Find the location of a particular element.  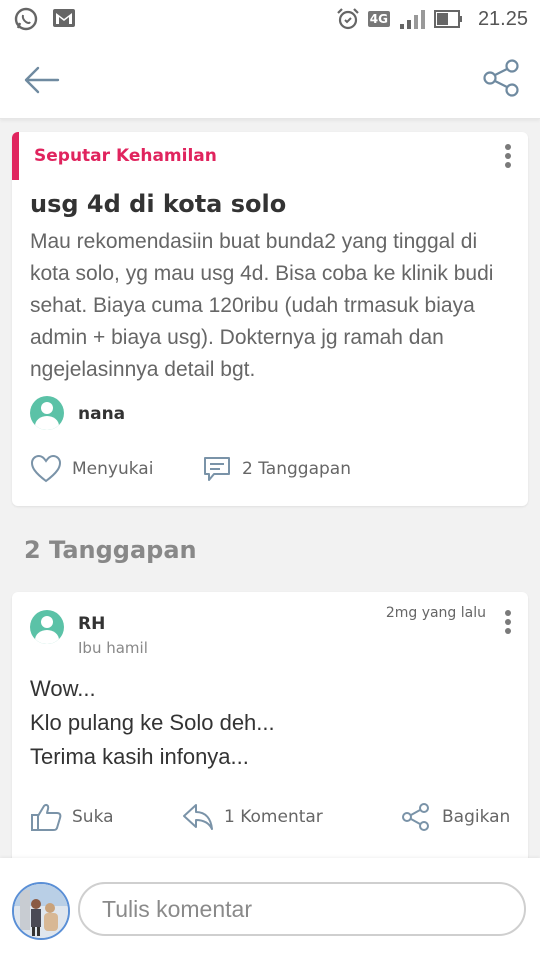

like-button: Menyukai is located at coordinates (91, 469).